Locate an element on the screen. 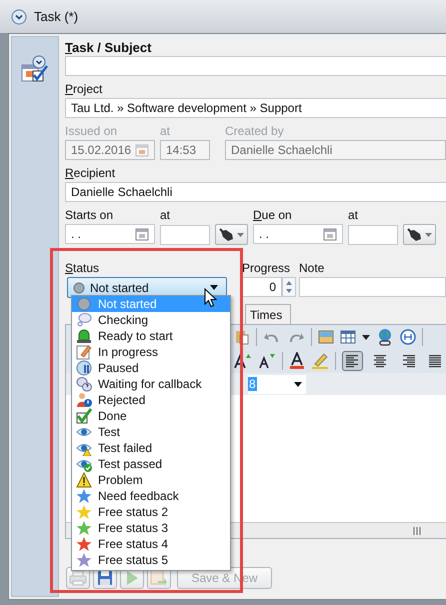 This screenshot has height=605, width=446. font-color-icon is located at coordinates (296, 361).